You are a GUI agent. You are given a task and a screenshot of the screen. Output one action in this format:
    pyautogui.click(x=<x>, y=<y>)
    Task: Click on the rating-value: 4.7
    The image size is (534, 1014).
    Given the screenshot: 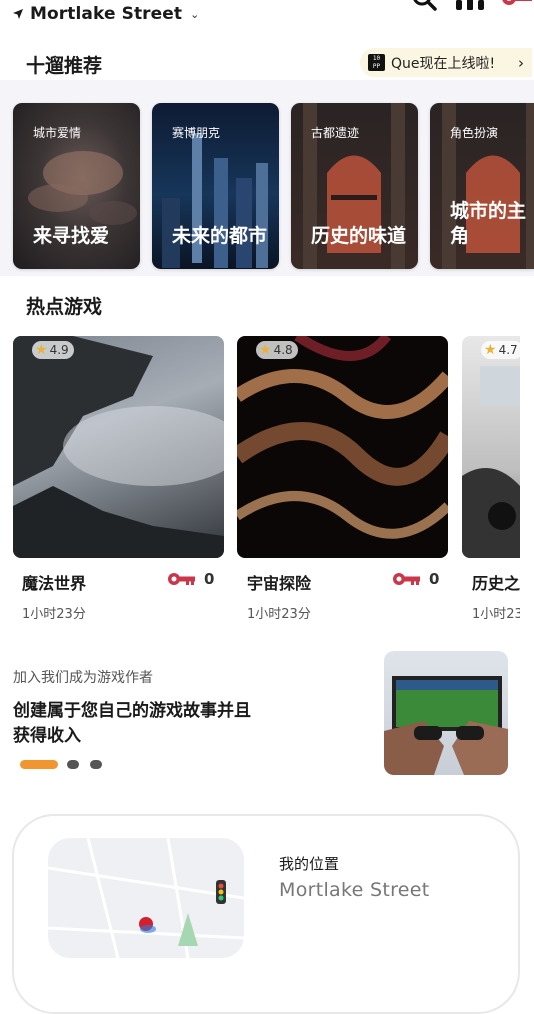 What is the action you would take?
    pyautogui.click(x=508, y=350)
    